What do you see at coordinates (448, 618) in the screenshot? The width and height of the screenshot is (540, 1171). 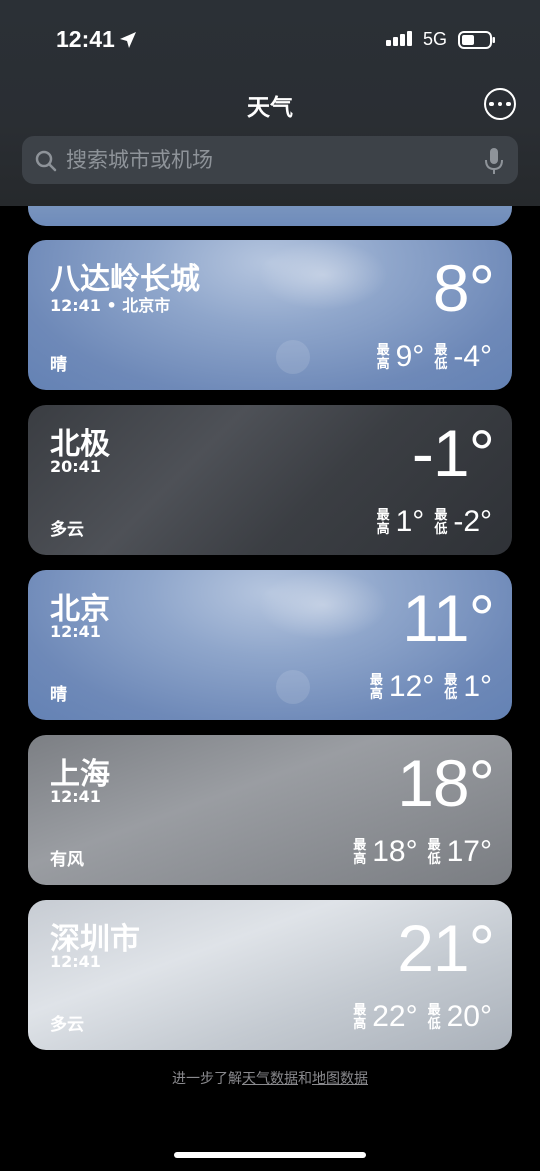 I see `current-temp: 11°` at bounding box center [448, 618].